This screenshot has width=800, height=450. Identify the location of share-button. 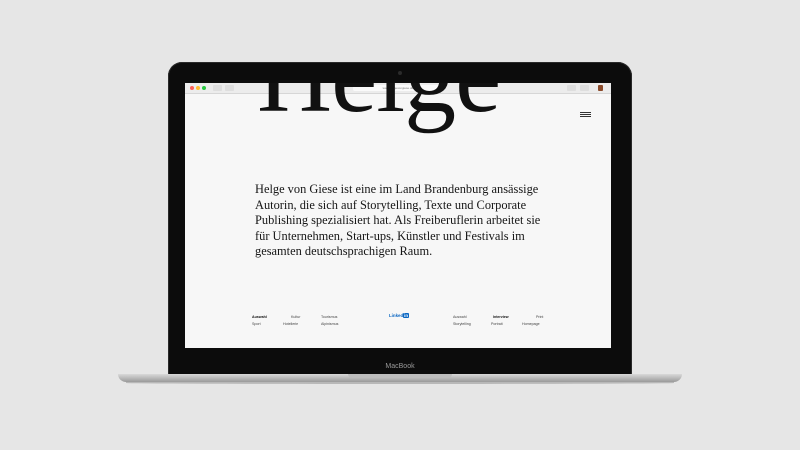
(571, 88).